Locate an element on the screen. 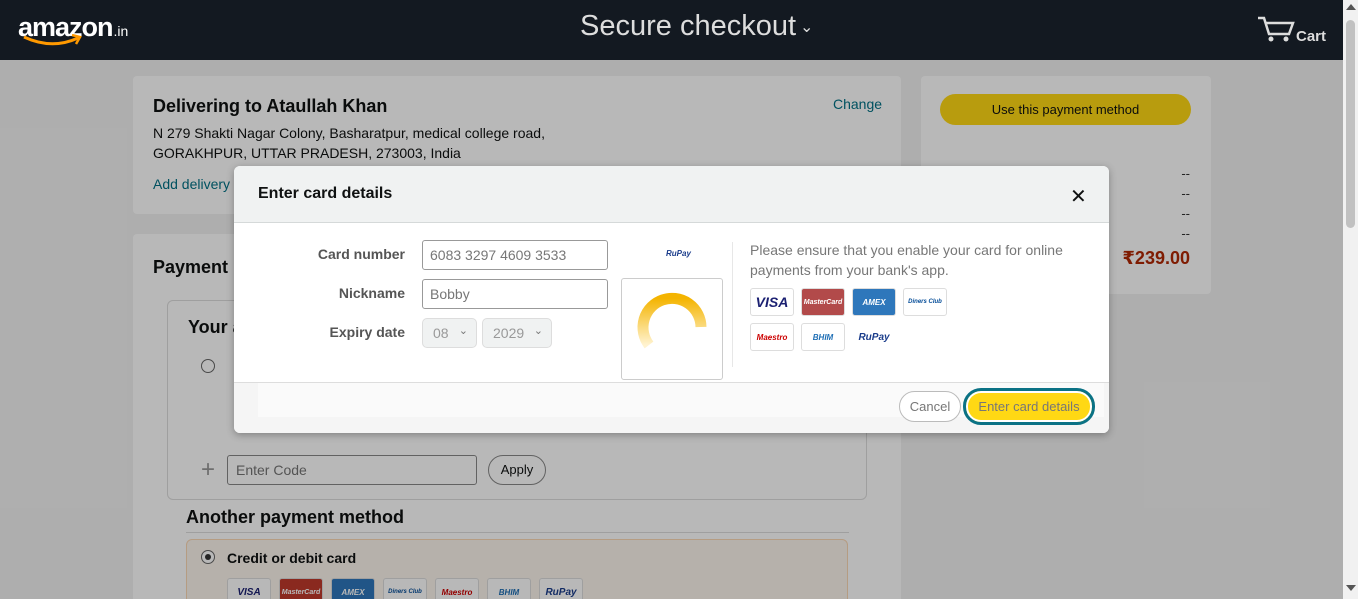 Image resolution: width=1358 pixels, height=599 pixels. logo-tld: .in is located at coordinates (121, 31).